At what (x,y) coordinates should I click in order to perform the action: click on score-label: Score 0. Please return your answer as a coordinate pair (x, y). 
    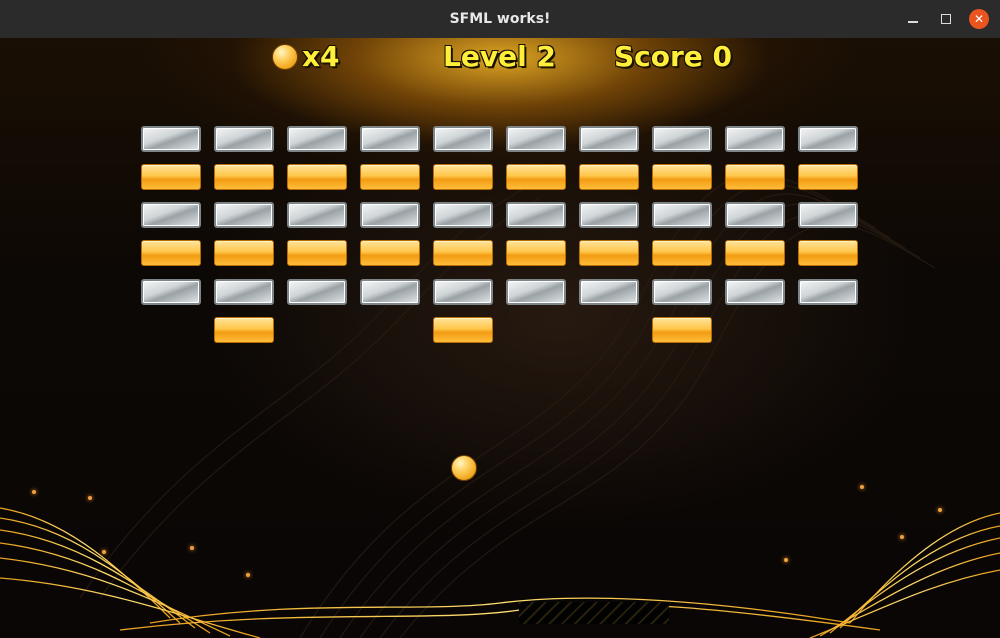
    Looking at the image, I should click on (673, 56).